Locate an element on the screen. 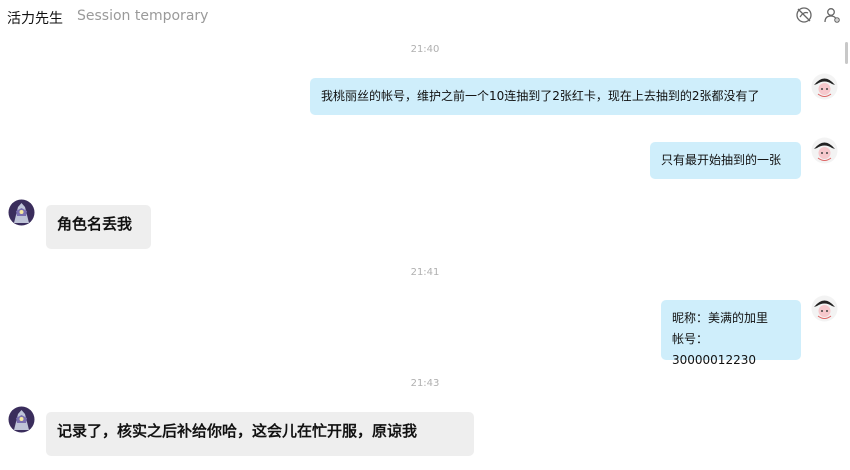 Image resolution: width=850 pixels, height=470 pixels. timestamp: 21:40 is located at coordinates (425, 49).